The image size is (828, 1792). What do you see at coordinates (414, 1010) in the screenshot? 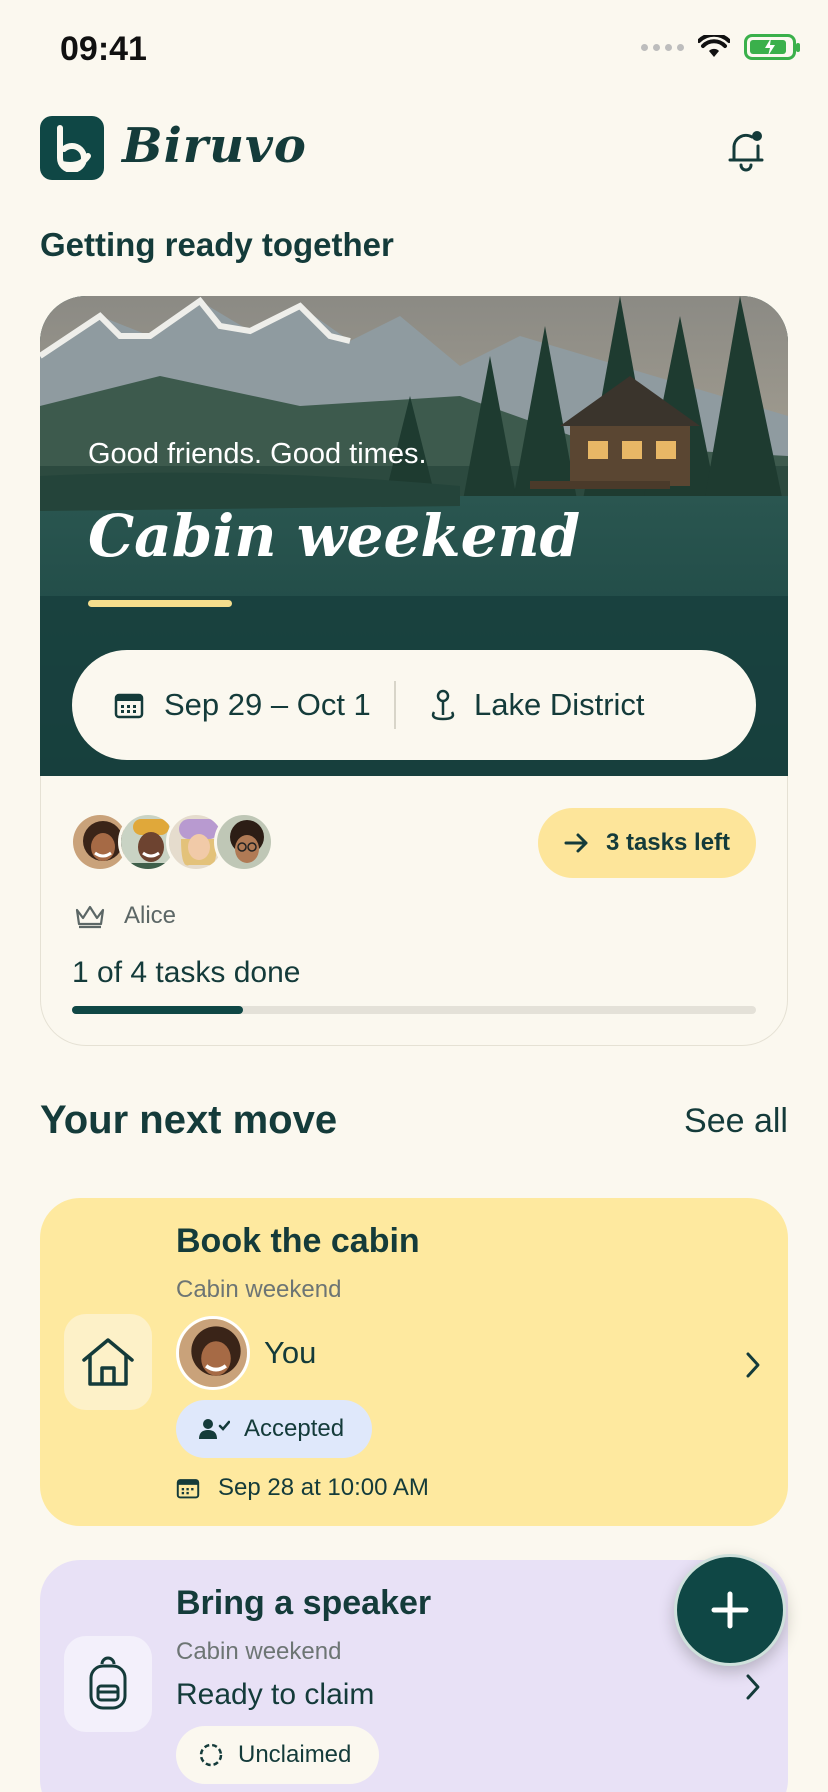
I see `progress-bar` at bounding box center [414, 1010].